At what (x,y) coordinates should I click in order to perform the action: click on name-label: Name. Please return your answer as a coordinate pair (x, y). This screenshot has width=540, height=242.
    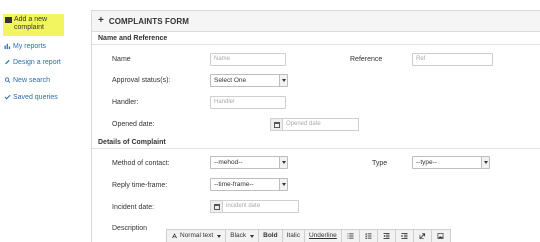
    Looking at the image, I should click on (121, 59).